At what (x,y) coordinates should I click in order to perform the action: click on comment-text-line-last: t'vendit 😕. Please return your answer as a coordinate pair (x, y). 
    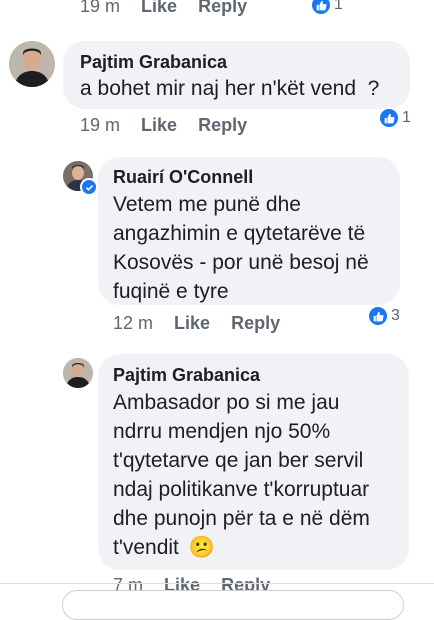
    Looking at the image, I should click on (241, 547).